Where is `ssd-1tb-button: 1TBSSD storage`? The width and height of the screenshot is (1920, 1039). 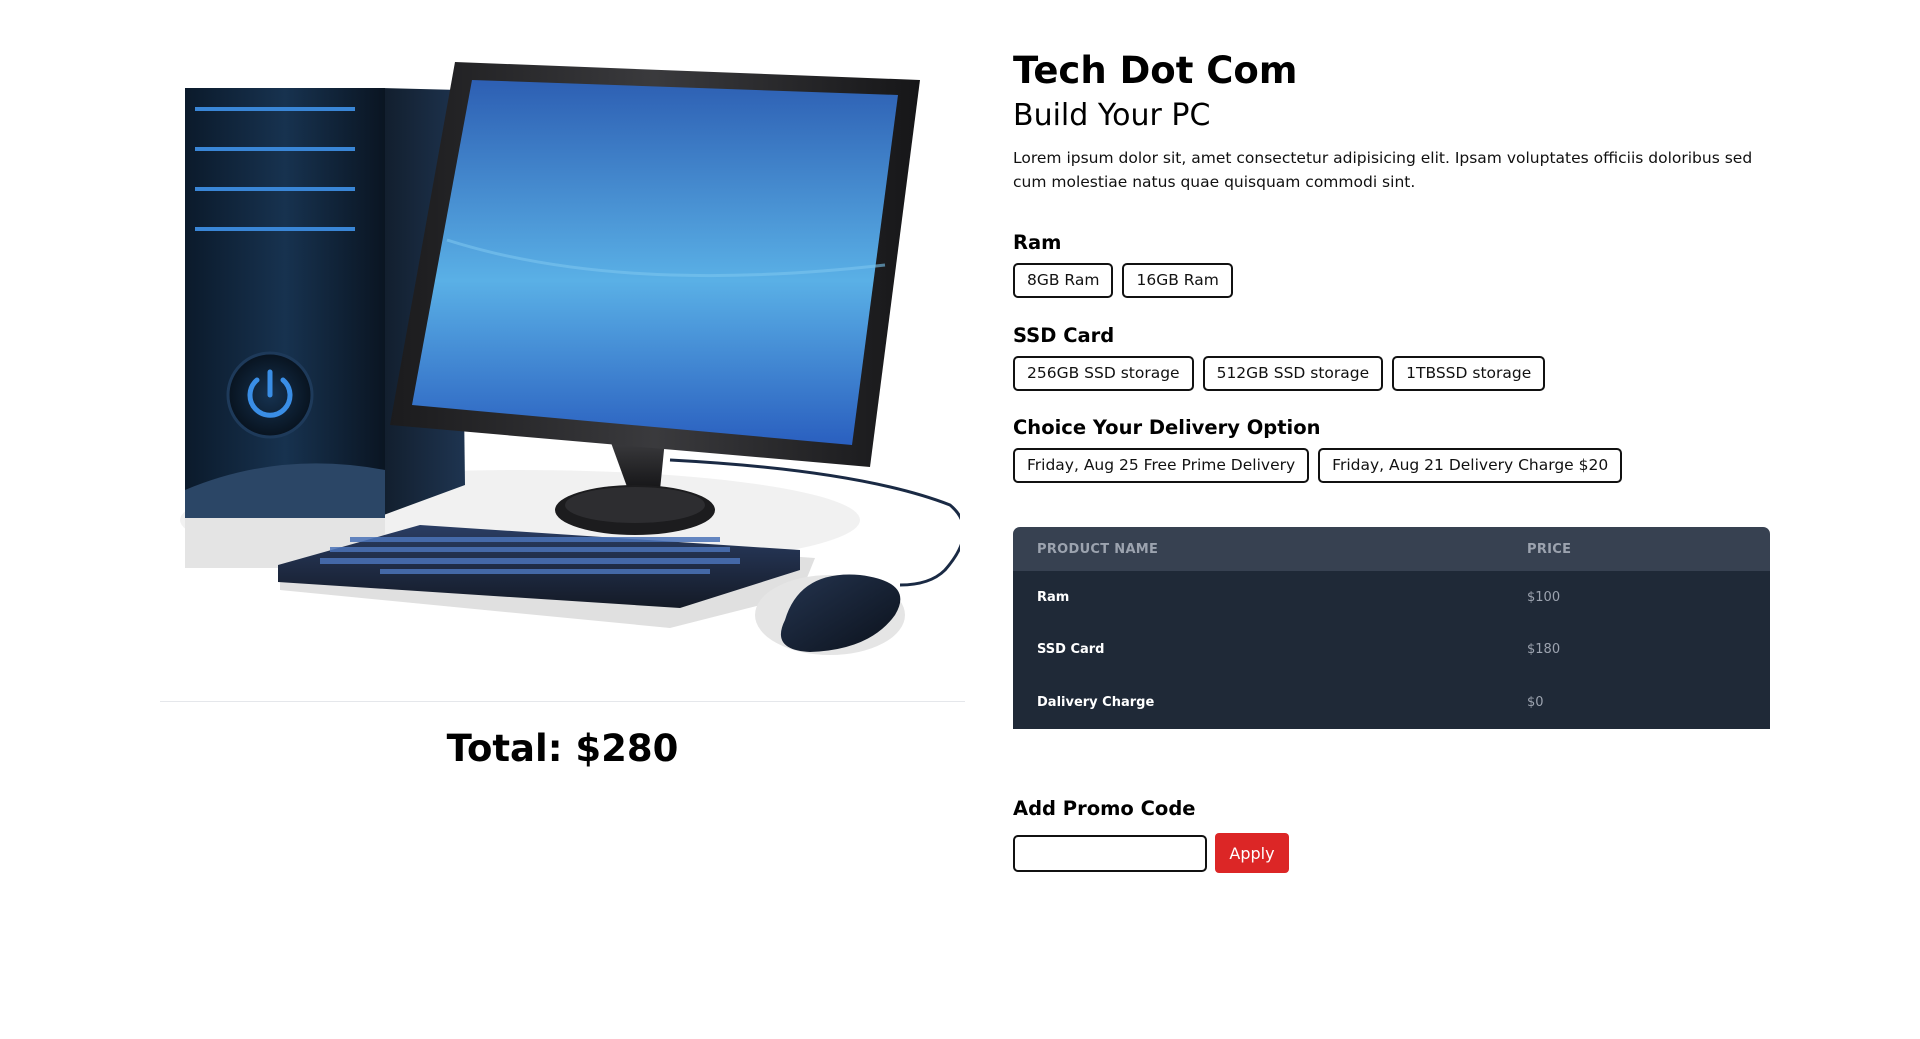
ssd-1tb-button: 1TBSSD storage is located at coordinates (1469, 373).